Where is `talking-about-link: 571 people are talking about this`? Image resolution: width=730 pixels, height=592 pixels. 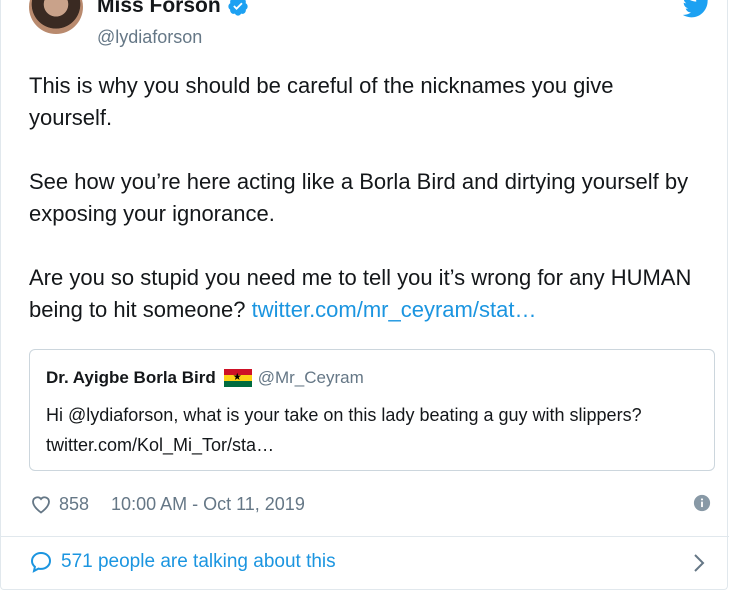
talking-about-link: 571 people are talking about this is located at coordinates (182, 562).